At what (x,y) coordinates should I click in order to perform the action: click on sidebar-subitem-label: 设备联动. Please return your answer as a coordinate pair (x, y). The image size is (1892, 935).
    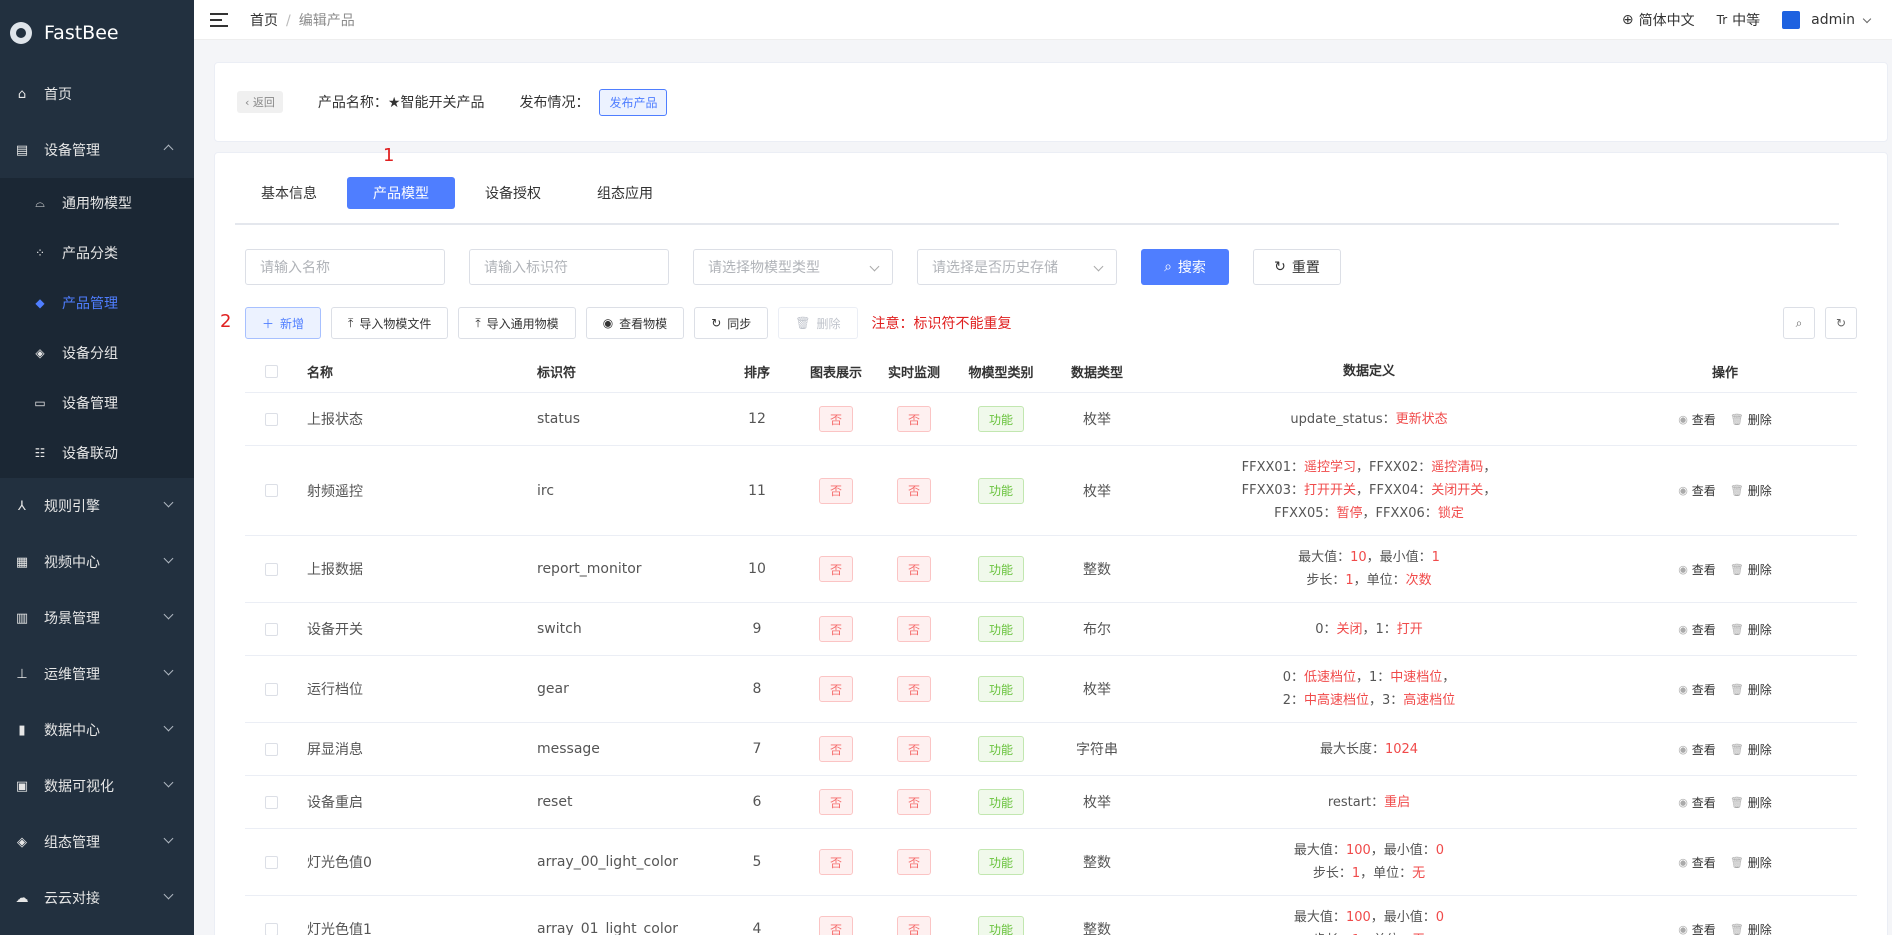
    Looking at the image, I should click on (90, 454).